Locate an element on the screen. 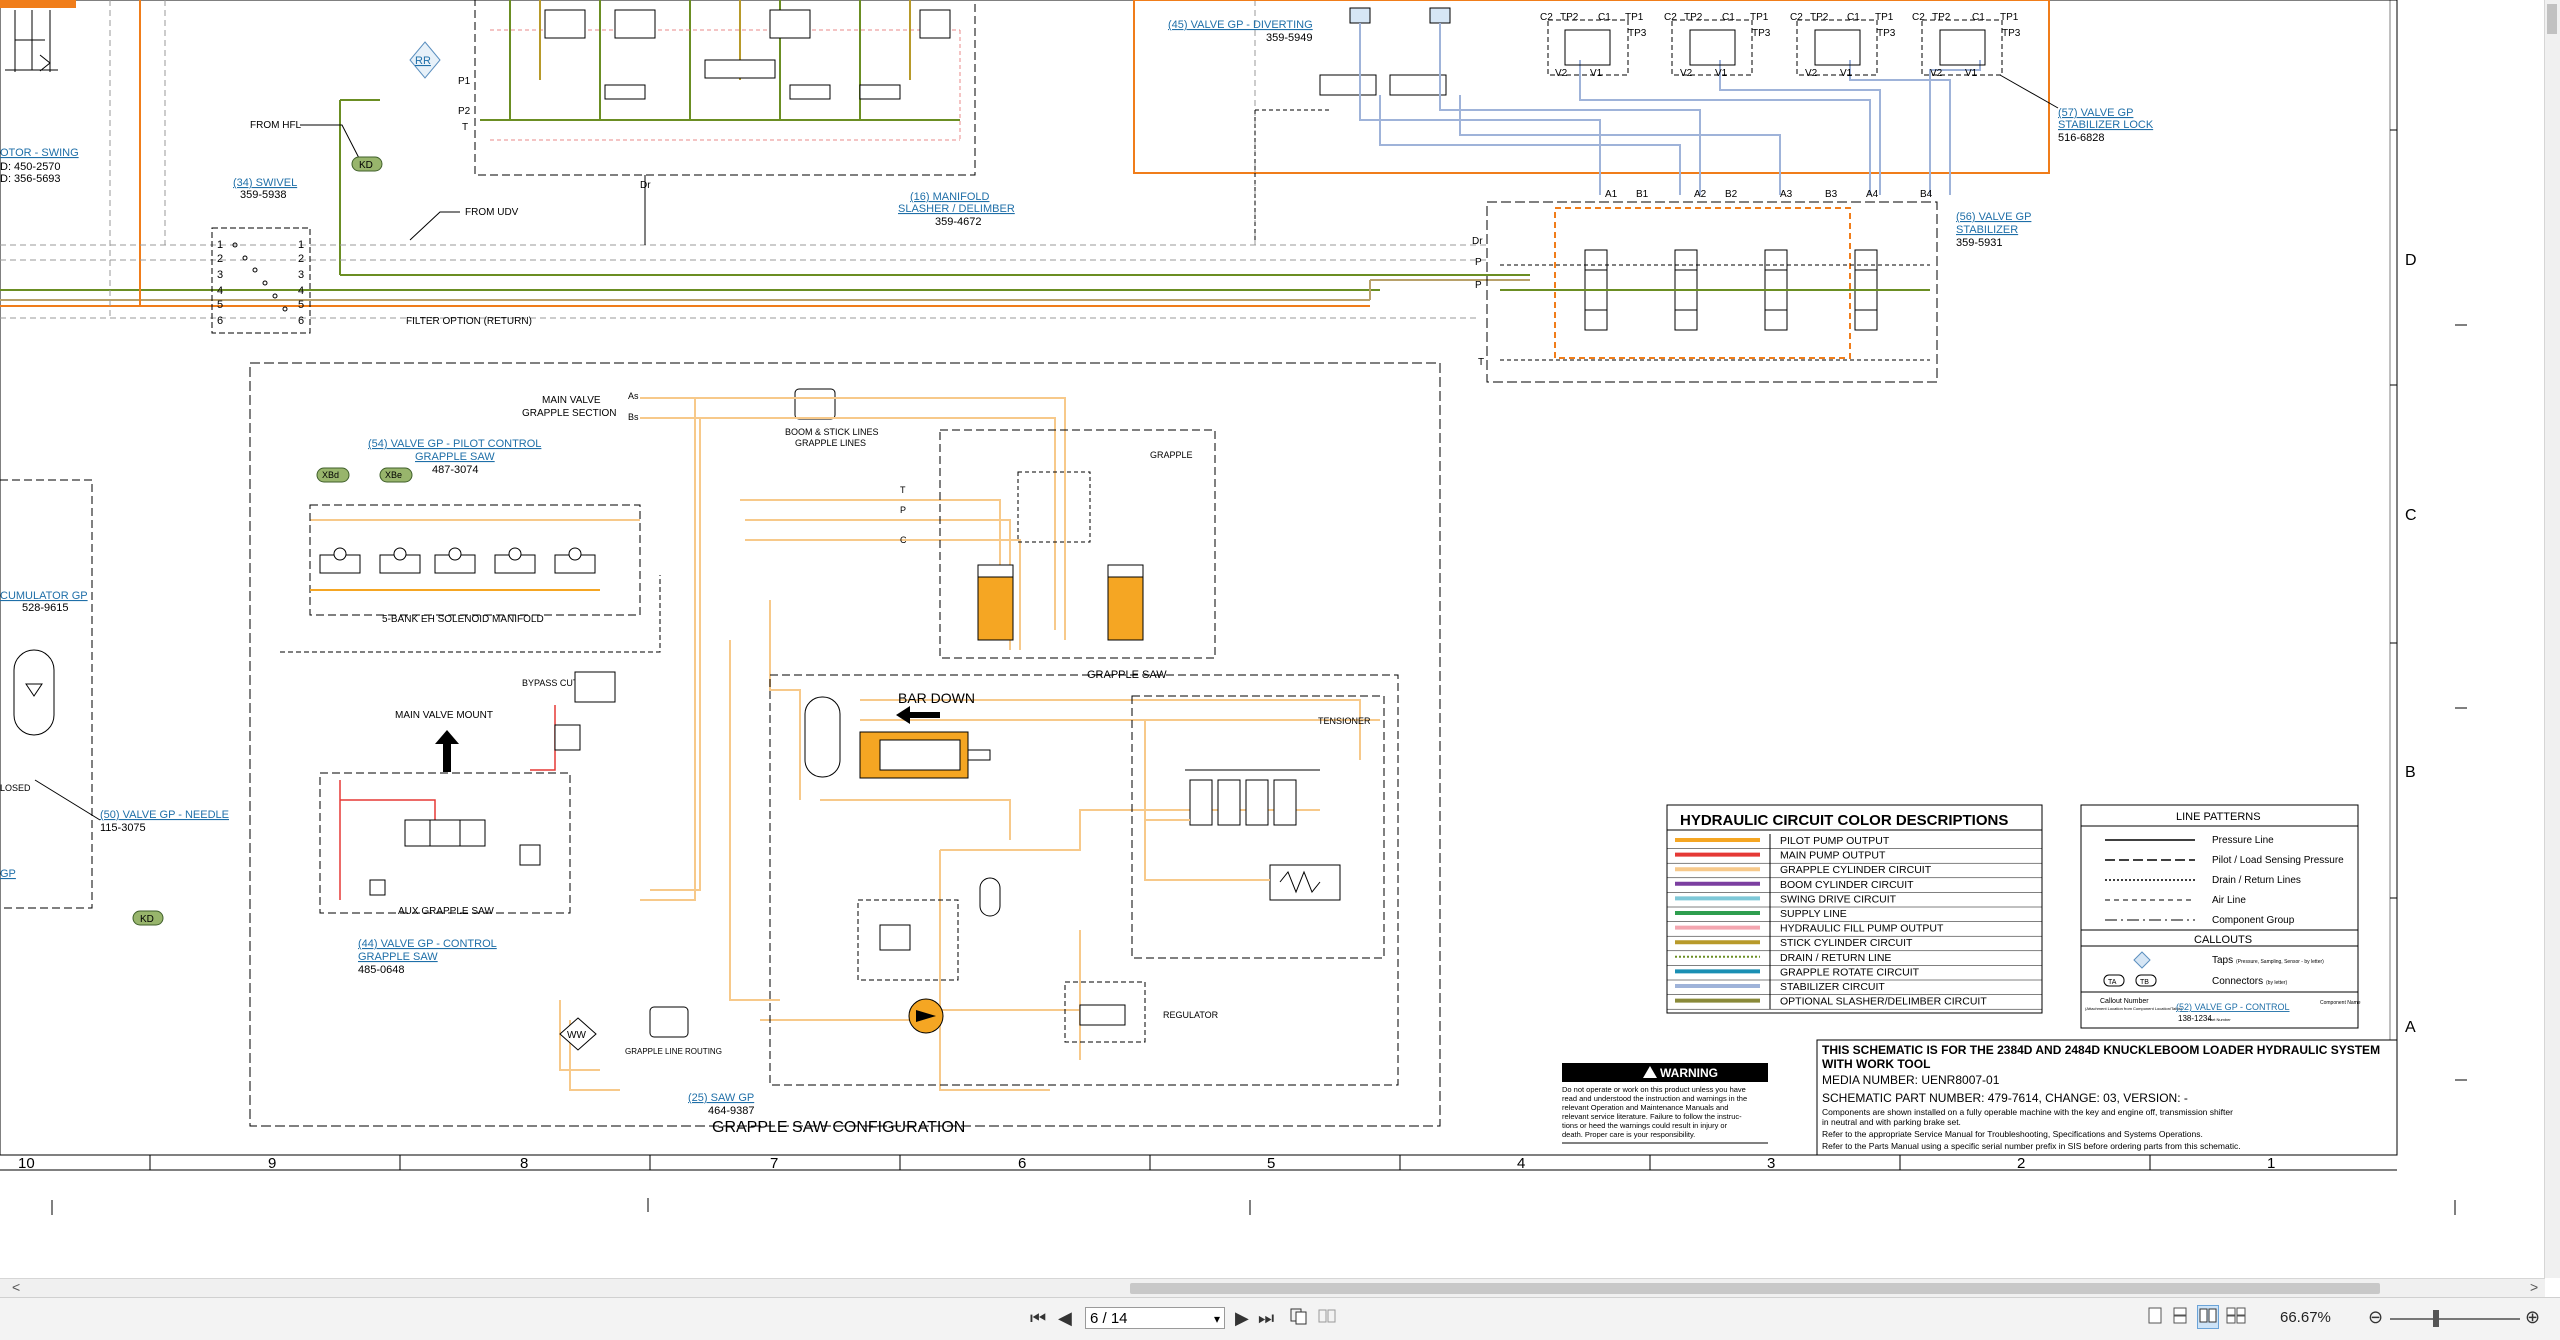  page-dropdown-icon: ▾ is located at coordinates (1217, 1319).